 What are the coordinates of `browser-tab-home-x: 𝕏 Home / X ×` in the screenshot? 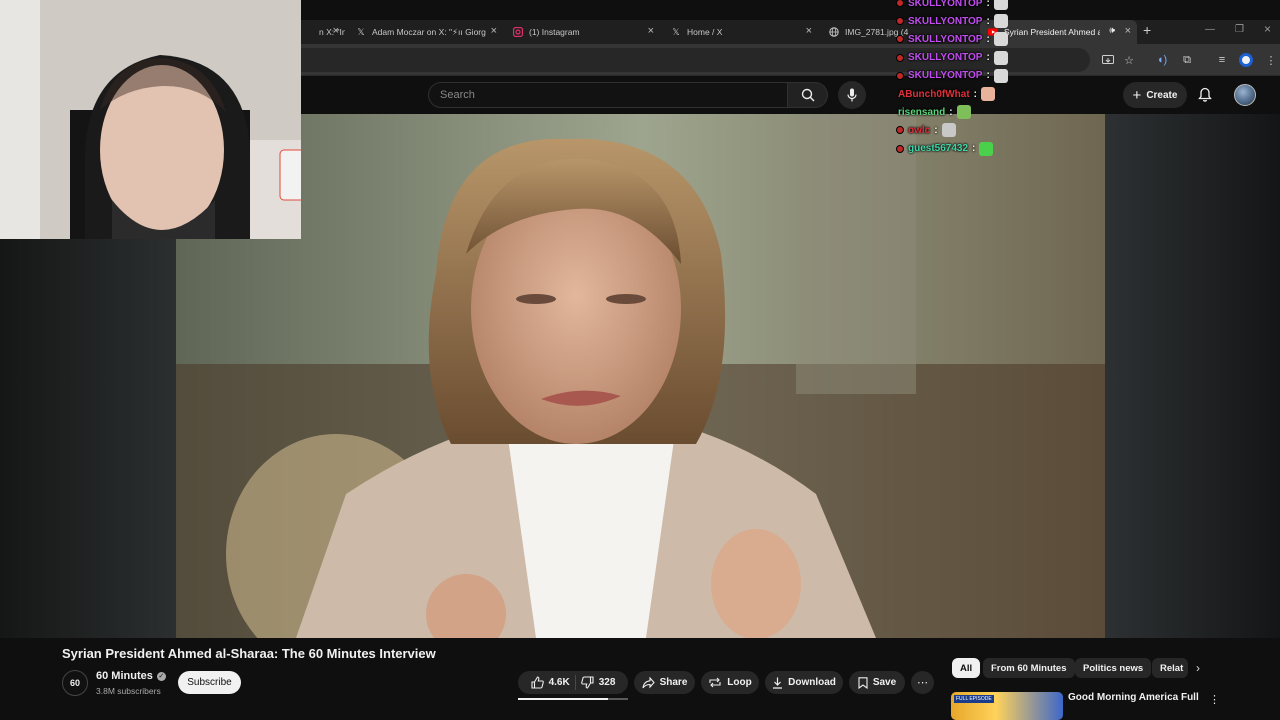 It's located at (740, 32).